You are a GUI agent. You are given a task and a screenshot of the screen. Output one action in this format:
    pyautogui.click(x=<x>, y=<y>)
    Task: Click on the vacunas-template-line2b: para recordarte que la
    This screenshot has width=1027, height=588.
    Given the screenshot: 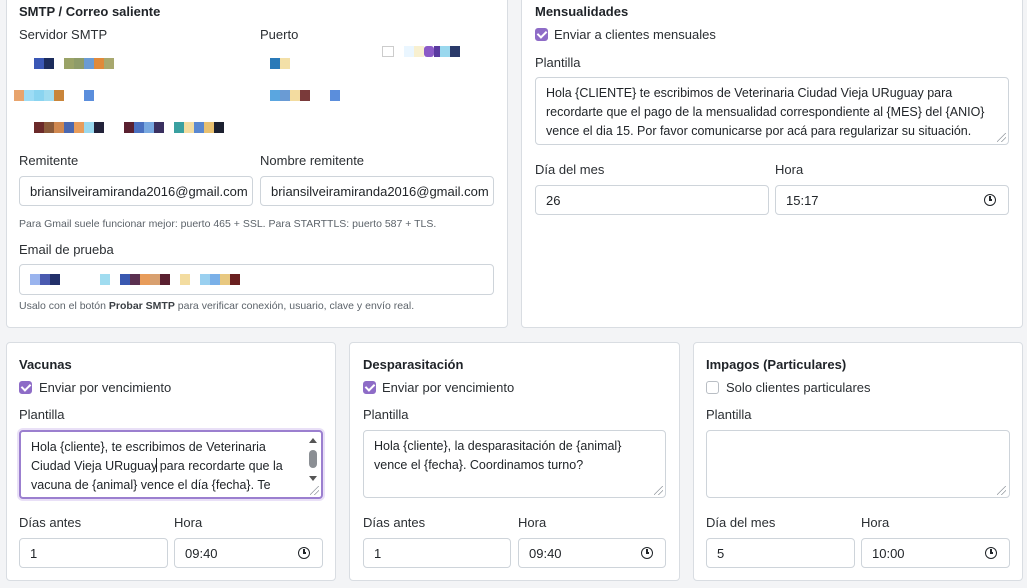 What is the action you would take?
    pyautogui.click(x=219, y=466)
    